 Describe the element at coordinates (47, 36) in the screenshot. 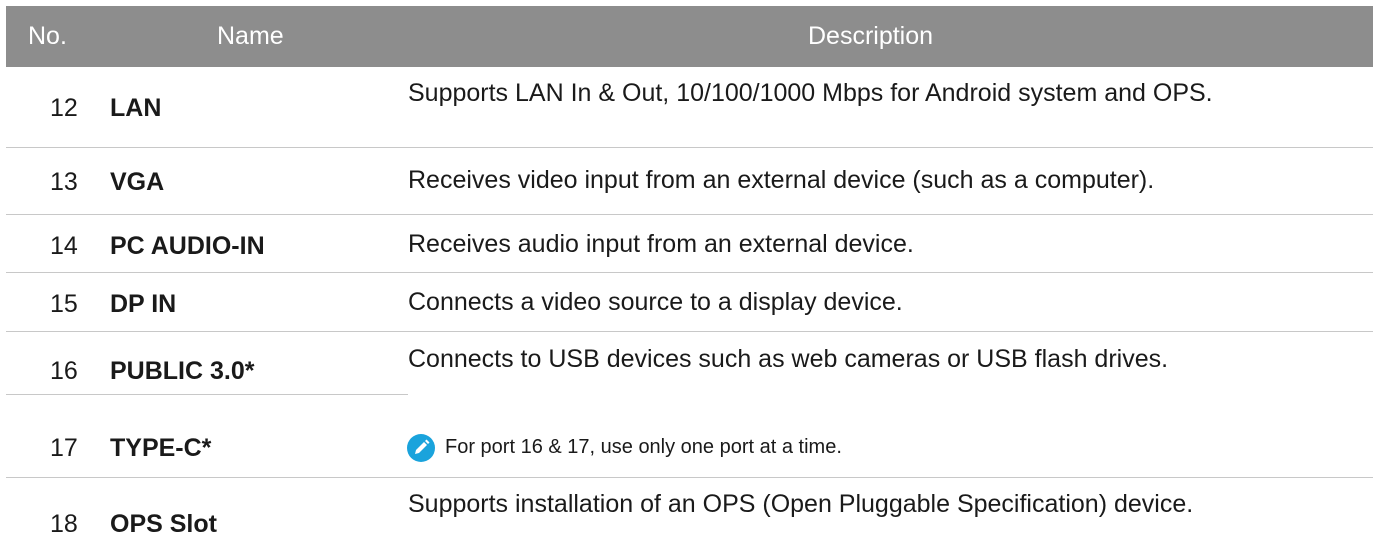

I see `header-no: No.` at that location.